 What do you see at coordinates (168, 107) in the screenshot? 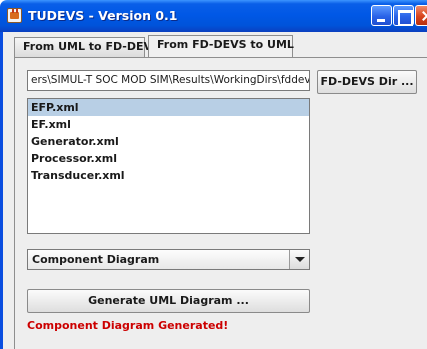
I see `list-item: EFP.xml` at bounding box center [168, 107].